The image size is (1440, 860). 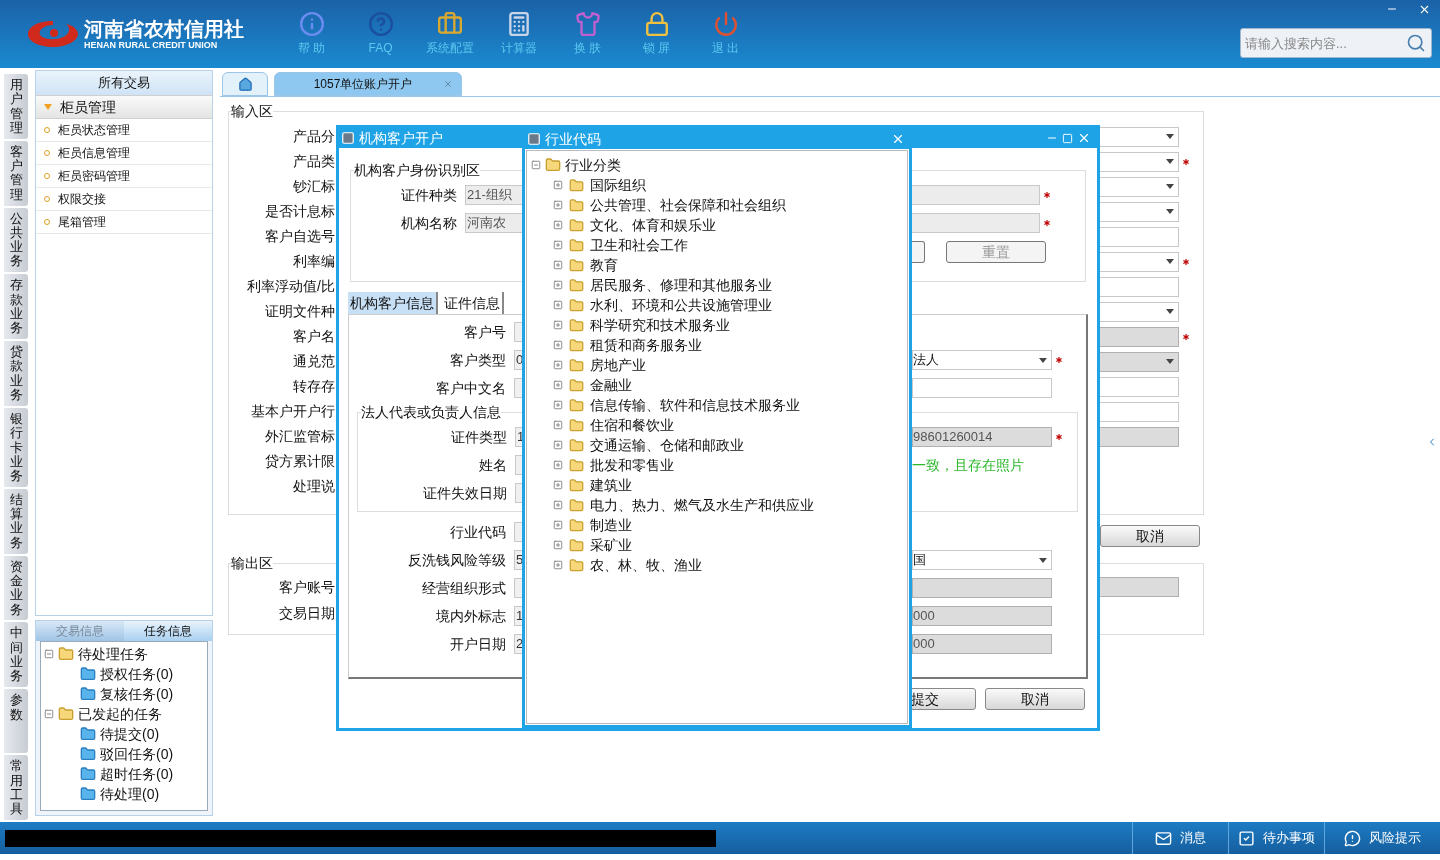 I want to click on tree-item: 制造业, so click(x=611, y=525).